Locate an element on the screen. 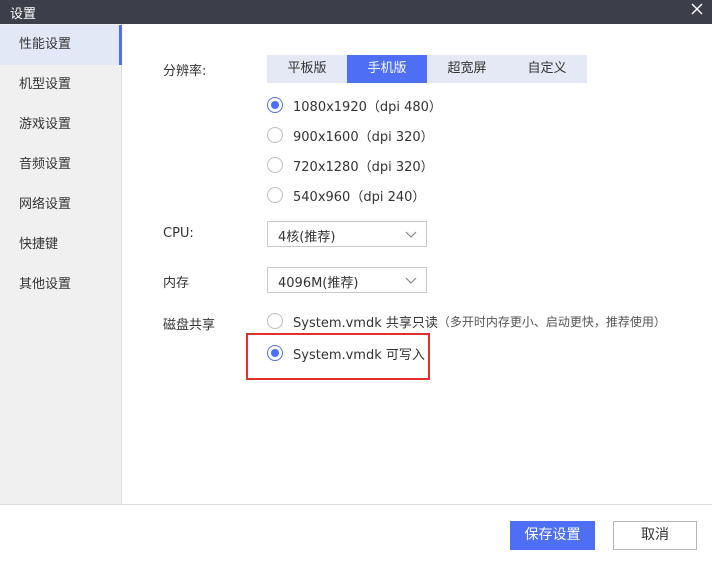 This screenshot has width=712, height=562. window-title: 设置 is located at coordinates (23, 14).